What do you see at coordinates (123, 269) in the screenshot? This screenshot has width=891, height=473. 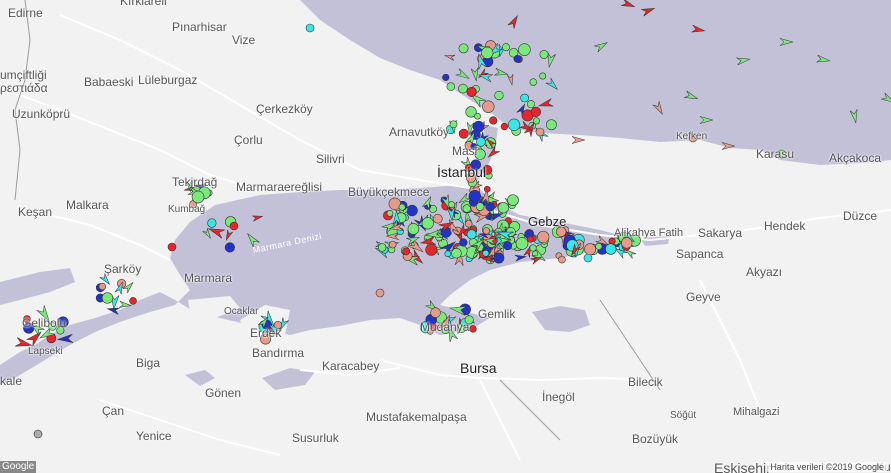 I see `city-label-sarkoy: Şarköy` at bounding box center [123, 269].